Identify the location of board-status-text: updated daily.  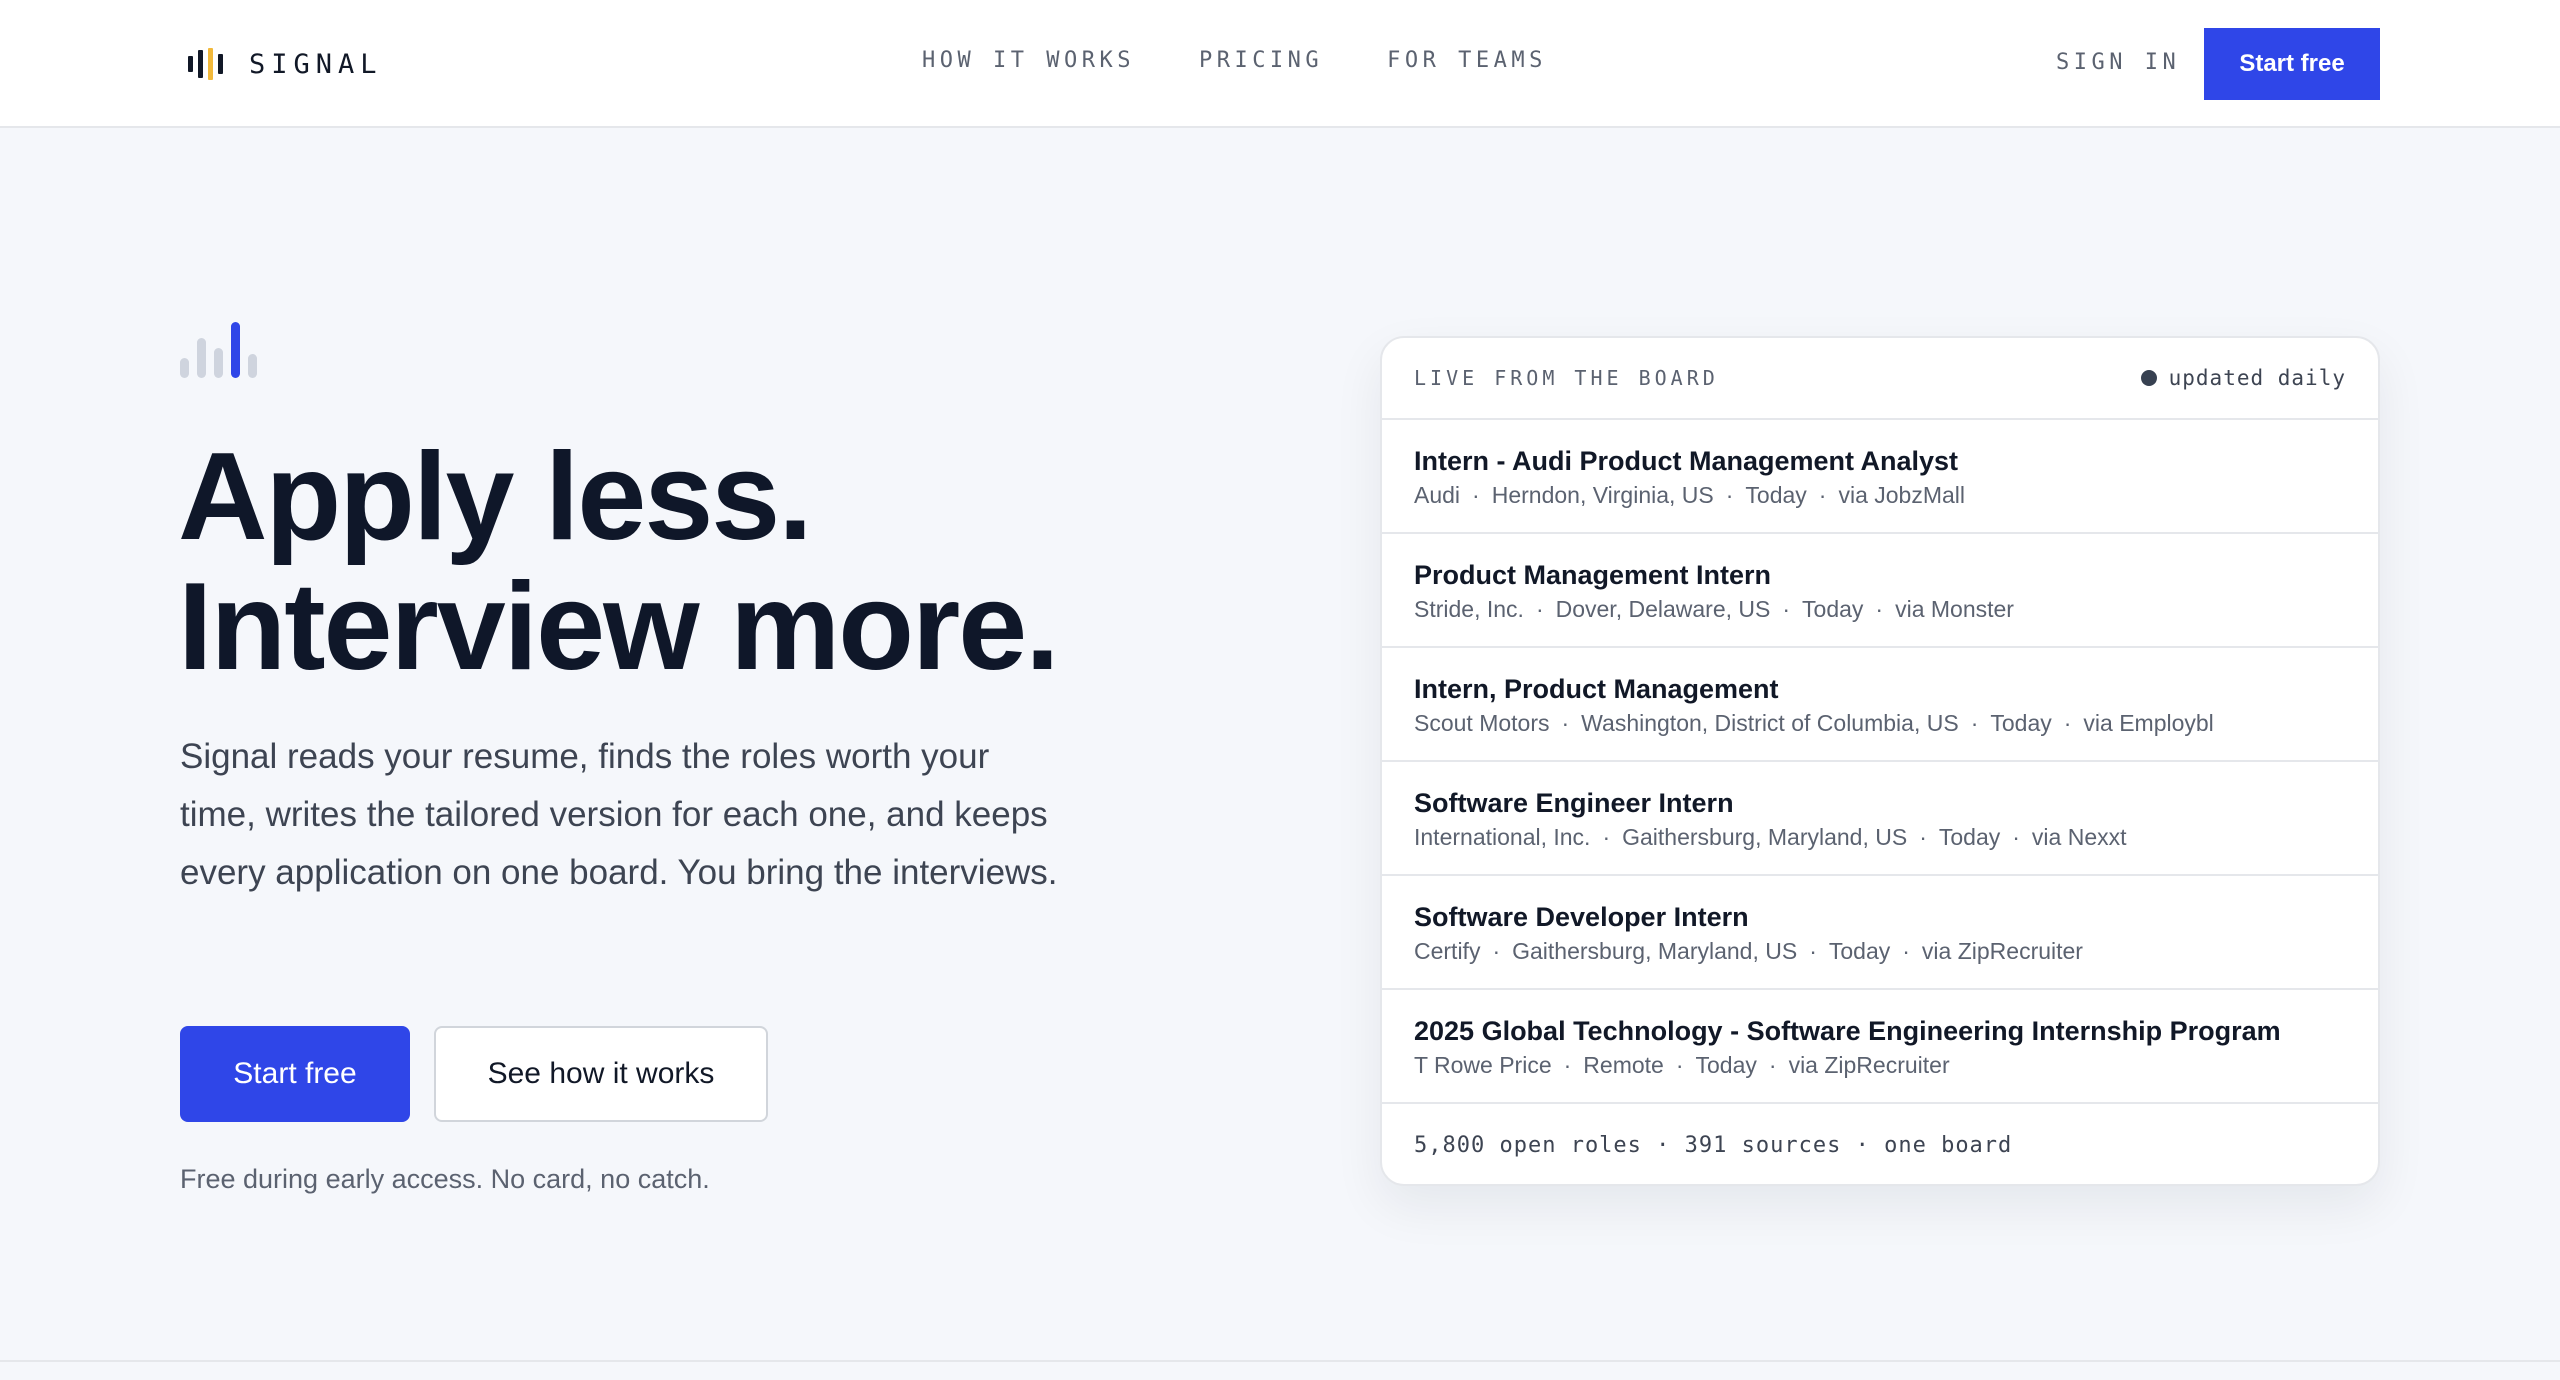
(2257, 378).